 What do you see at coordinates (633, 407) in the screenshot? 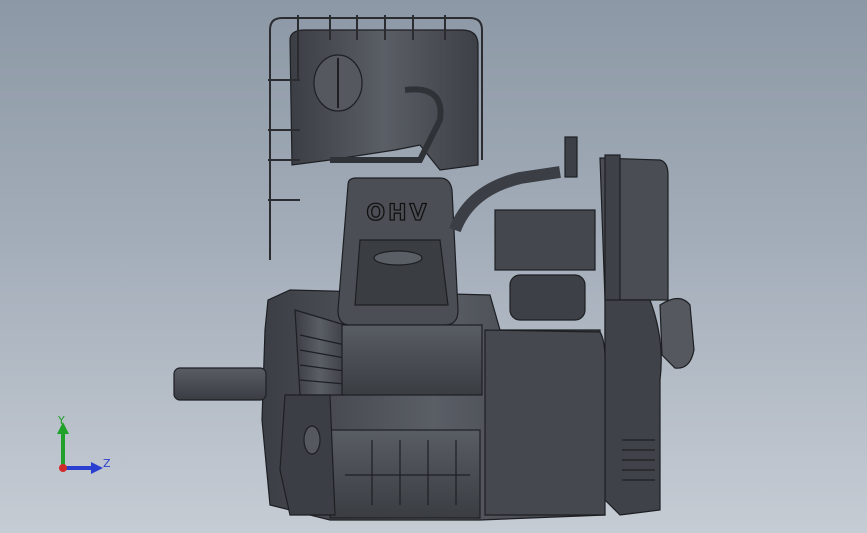
I see `blower-housing` at bounding box center [633, 407].